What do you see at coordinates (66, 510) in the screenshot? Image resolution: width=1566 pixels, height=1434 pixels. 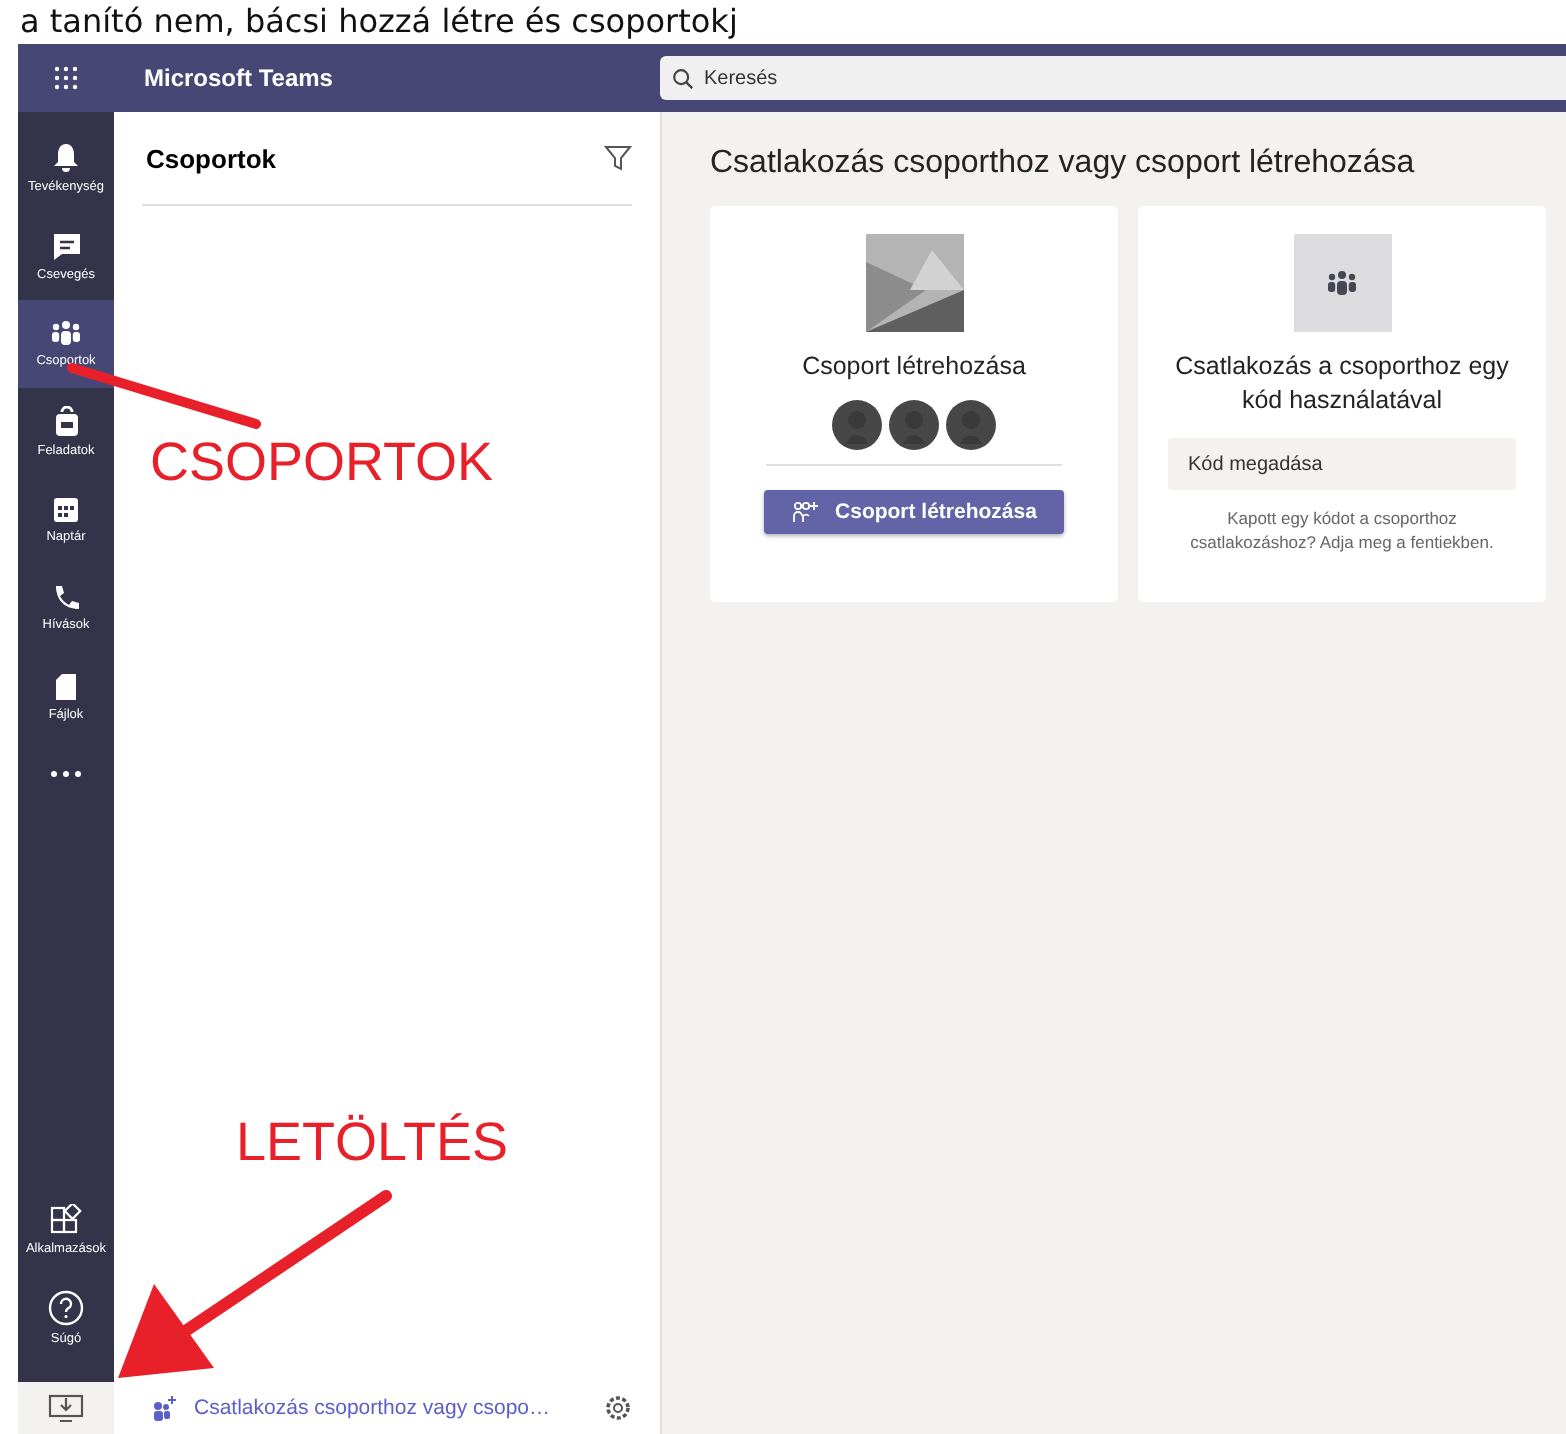 I see `calendar-icon` at bounding box center [66, 510].